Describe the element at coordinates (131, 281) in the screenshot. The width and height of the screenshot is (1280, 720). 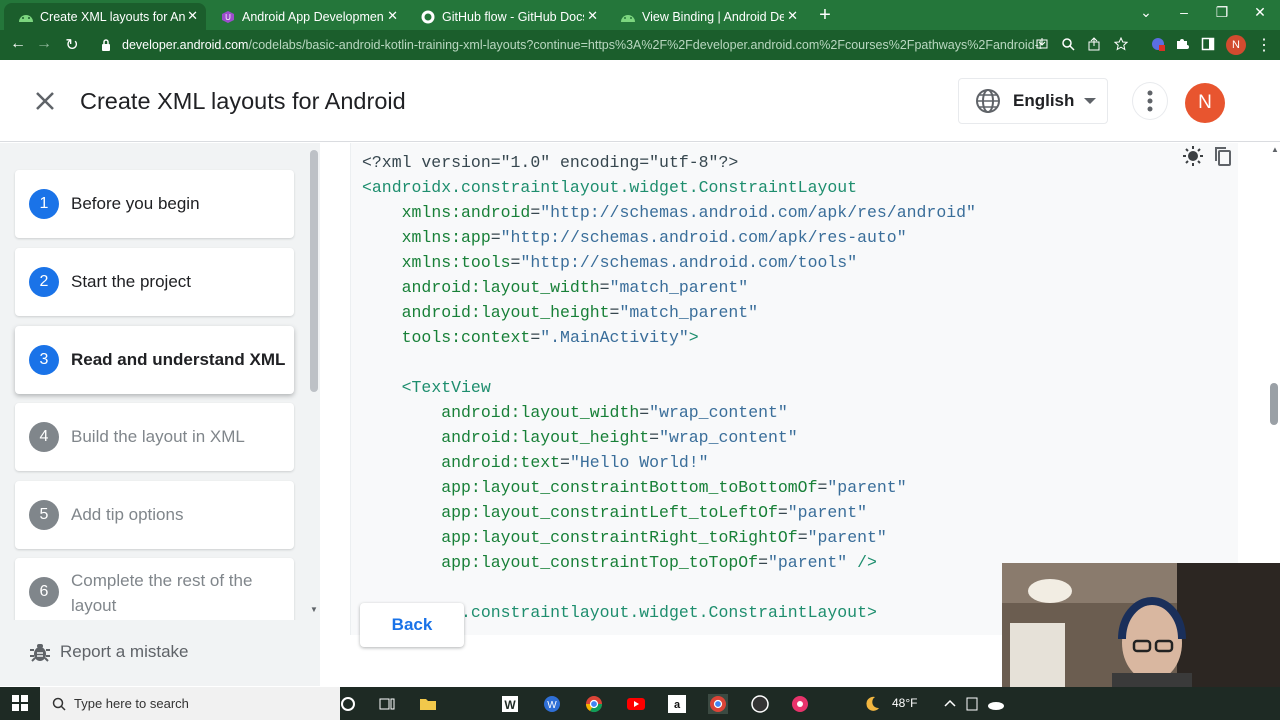
I see `step-label: Start the project` at that location.